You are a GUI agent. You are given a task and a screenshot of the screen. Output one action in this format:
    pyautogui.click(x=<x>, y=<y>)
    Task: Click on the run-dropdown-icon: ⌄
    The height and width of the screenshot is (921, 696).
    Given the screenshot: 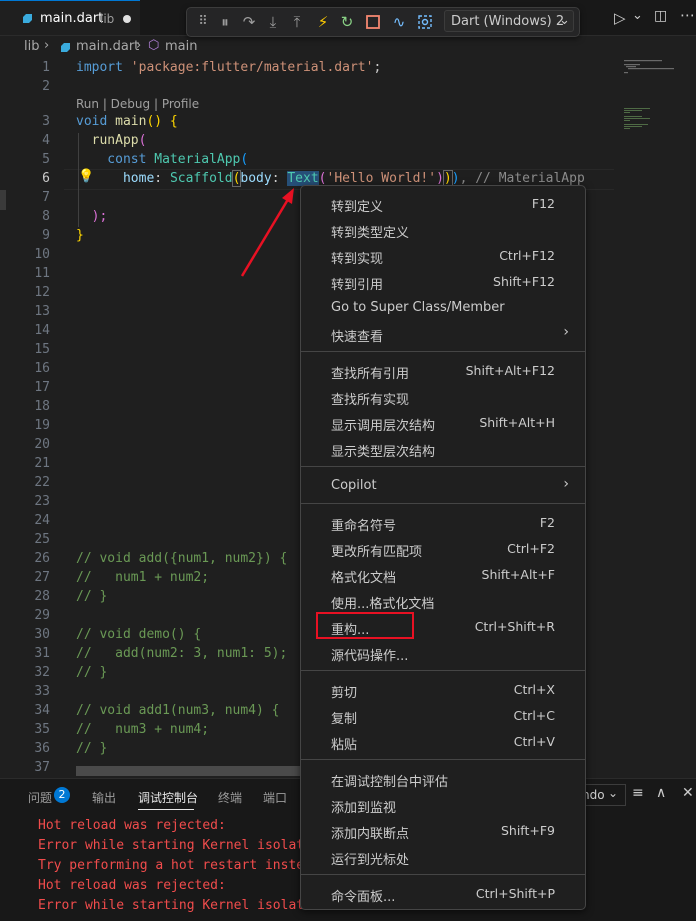 What is the action you would take?
    pyautogui.click(x=637, y=15)
    